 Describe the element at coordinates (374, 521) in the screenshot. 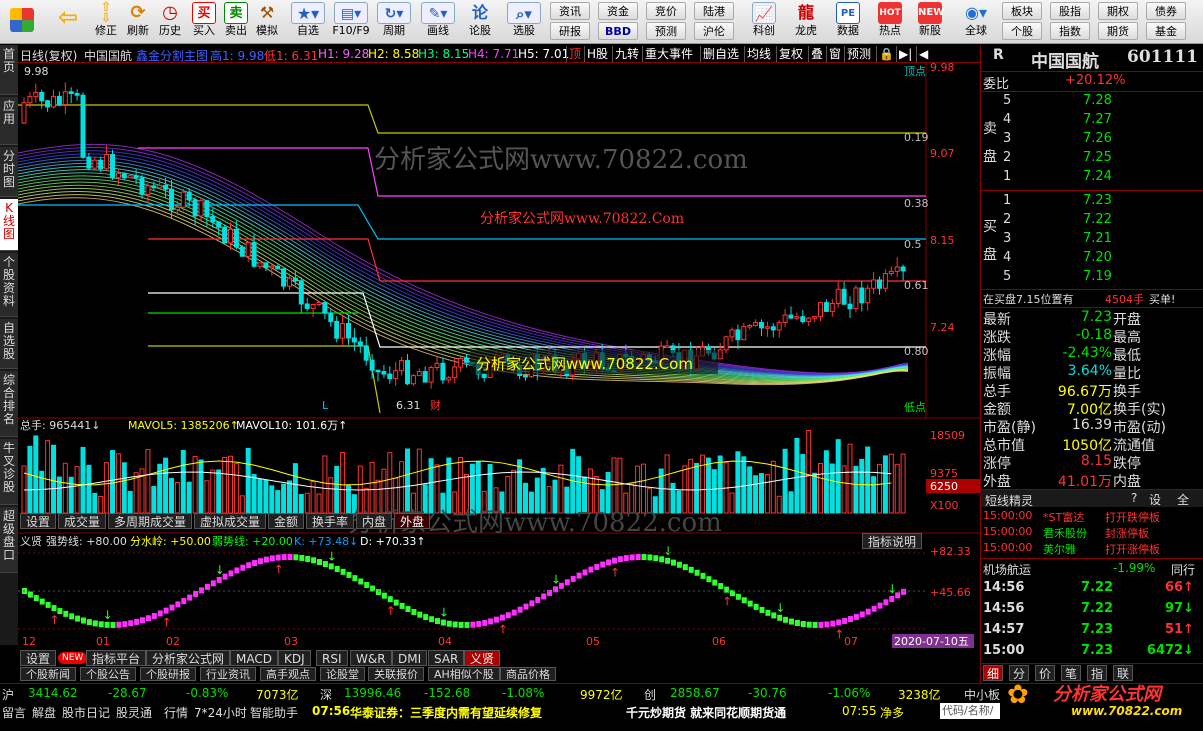

I see `tab-inner: 内盘` at that location.